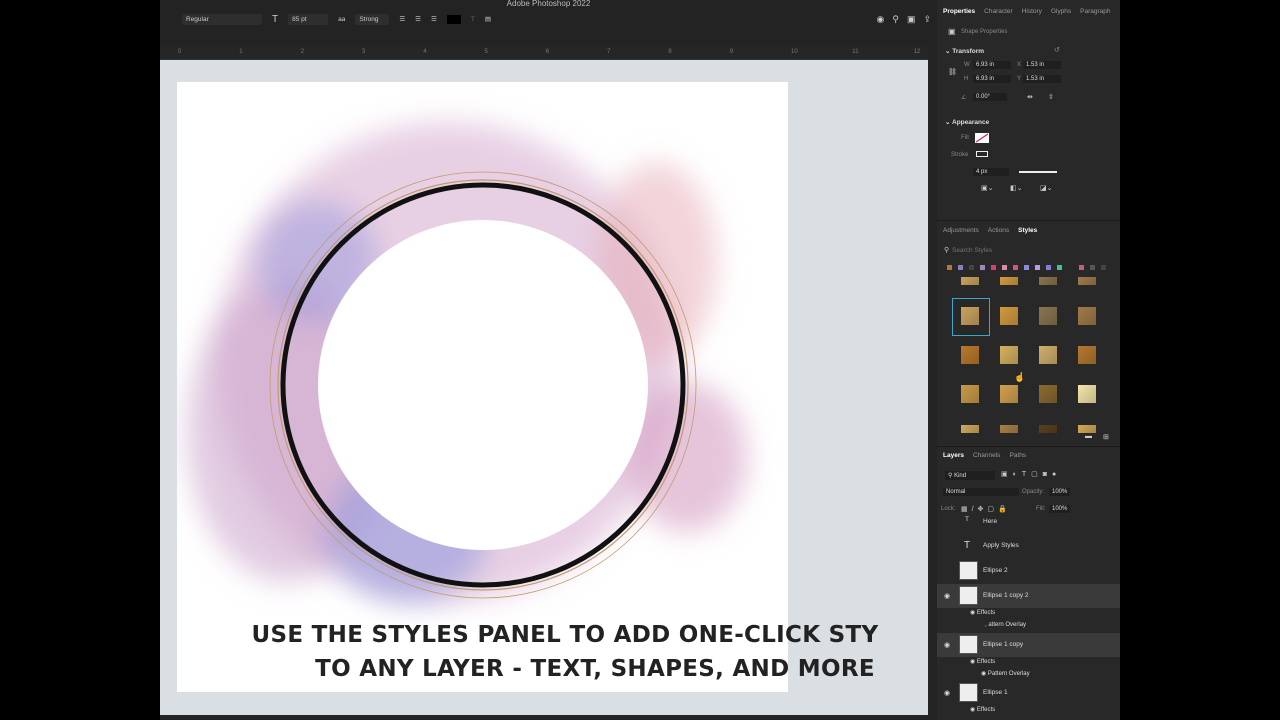 The width and height of the screenshot is (1280, 720). What do you see at coordinates (959, 11) in the screenshot?
I see `tab-properties: Properties` at bounding box center [959, 11].